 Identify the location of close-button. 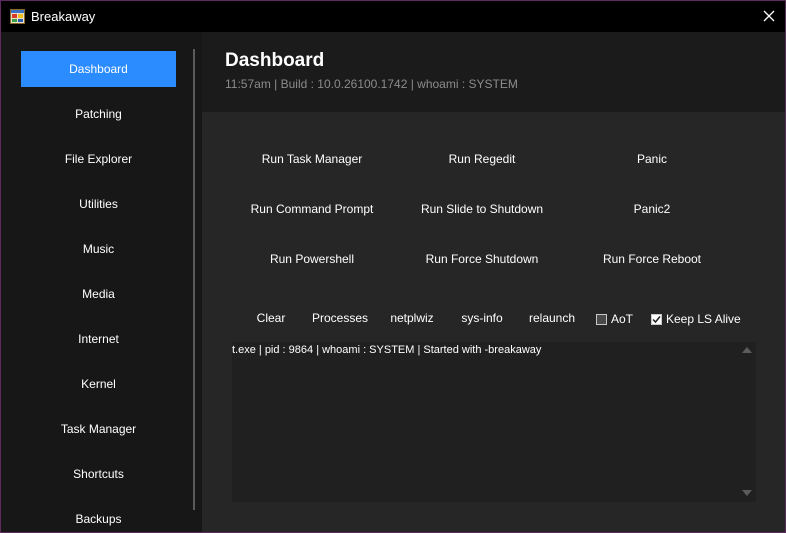
(769, 16).